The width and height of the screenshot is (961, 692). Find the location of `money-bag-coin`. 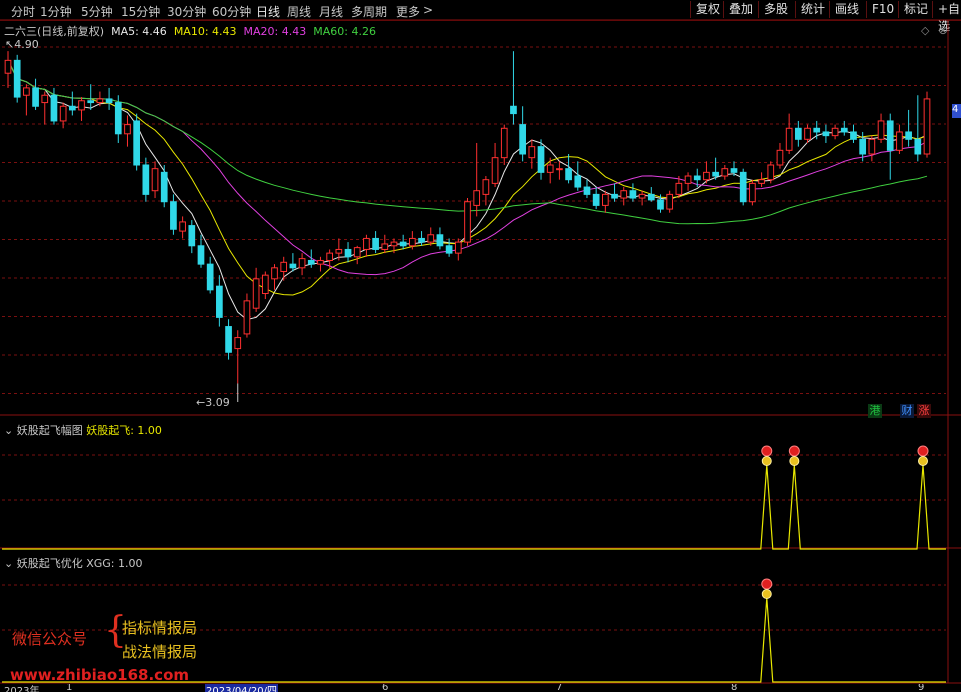

money-bag-coin is located at coordinates (794, 461).